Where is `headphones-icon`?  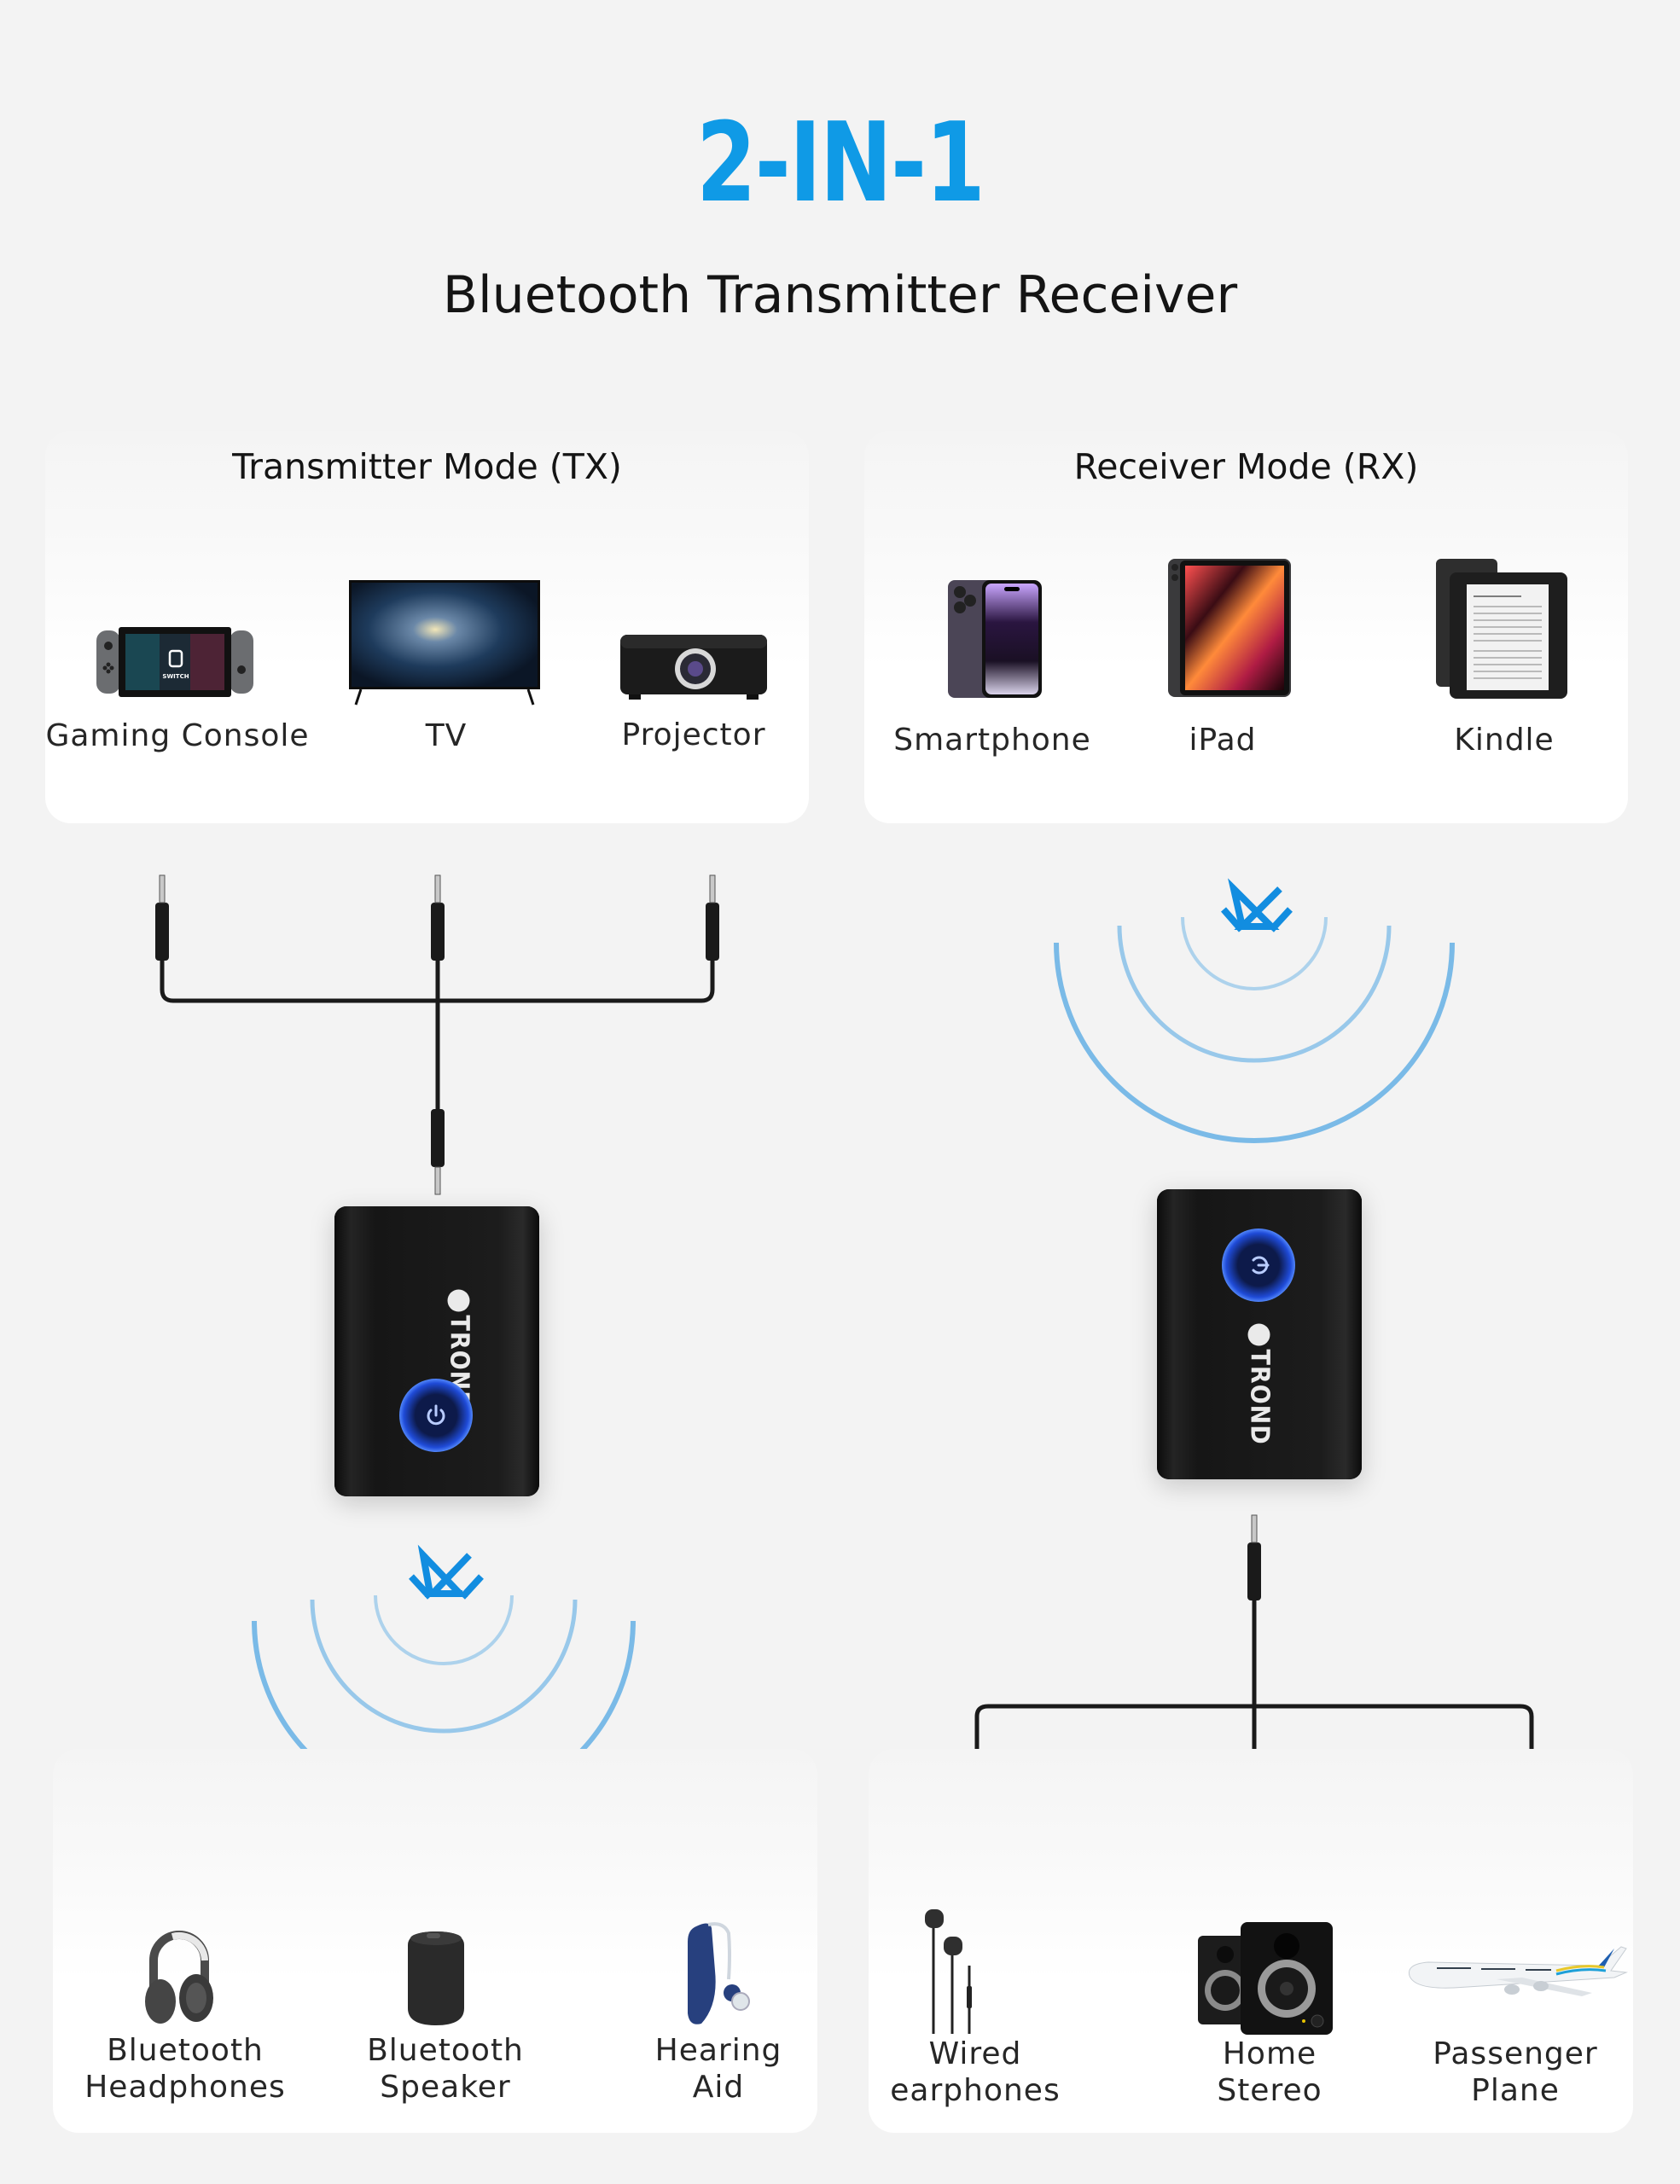 headphones-icon is located at coordinates (179, 1978).